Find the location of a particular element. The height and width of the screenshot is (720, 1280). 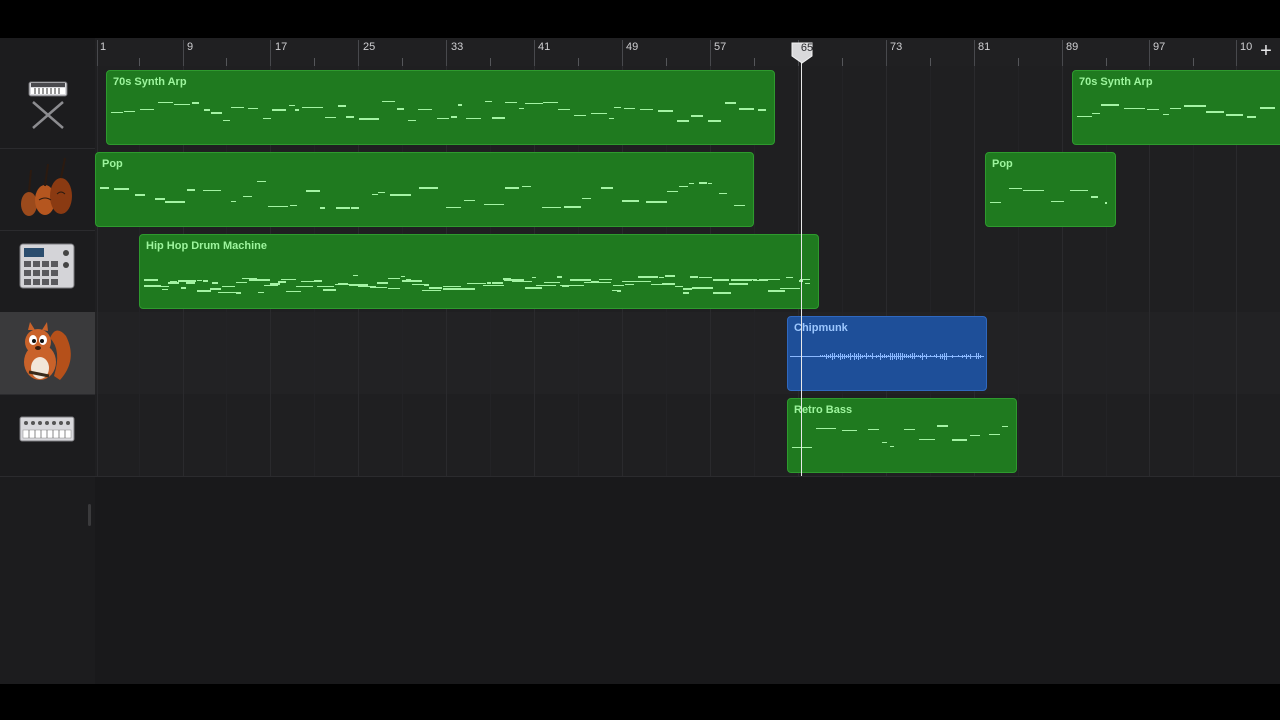

track-header-pop is located at coordinates (47, 189).